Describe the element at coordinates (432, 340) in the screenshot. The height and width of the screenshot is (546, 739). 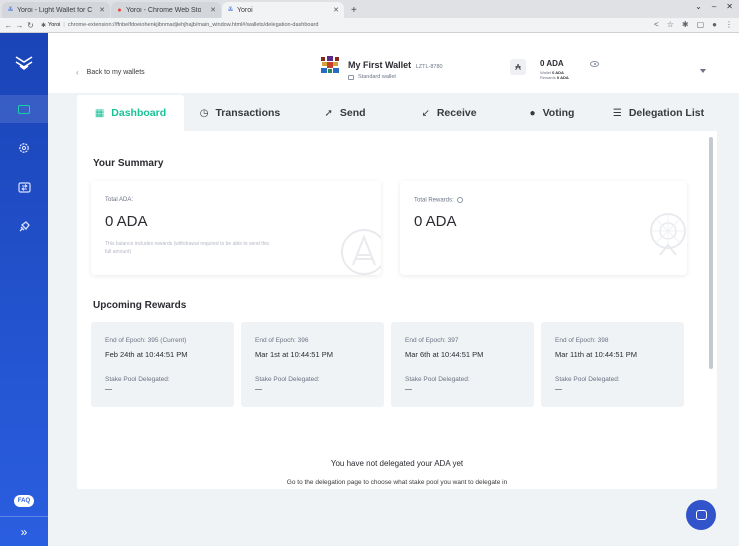
I see `reward-epoch-label: End of Epoch: 397` at that location.